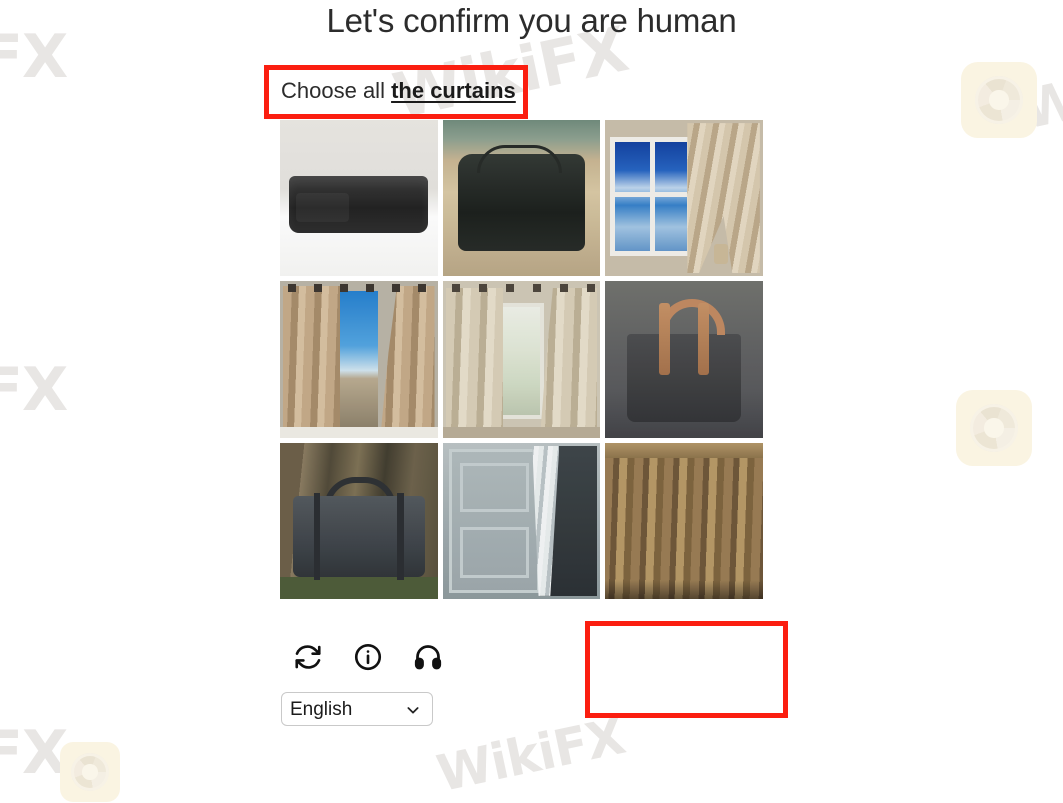  I want to click on tile-image-tan-curtains, so click(359, 359).